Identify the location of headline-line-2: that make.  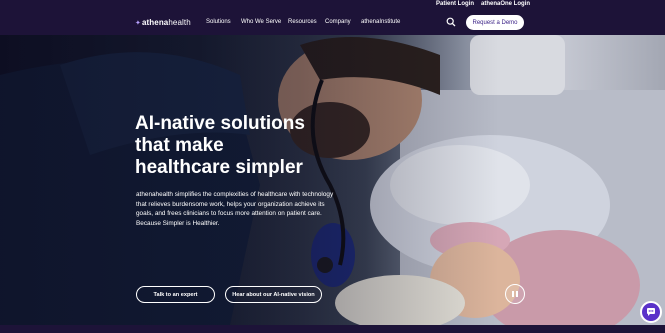
(179, 145).